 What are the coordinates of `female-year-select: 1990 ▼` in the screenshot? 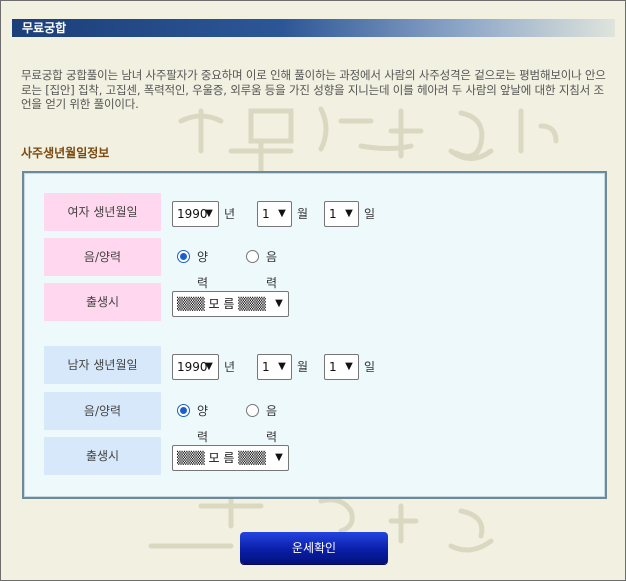 It's located at (195, 214).